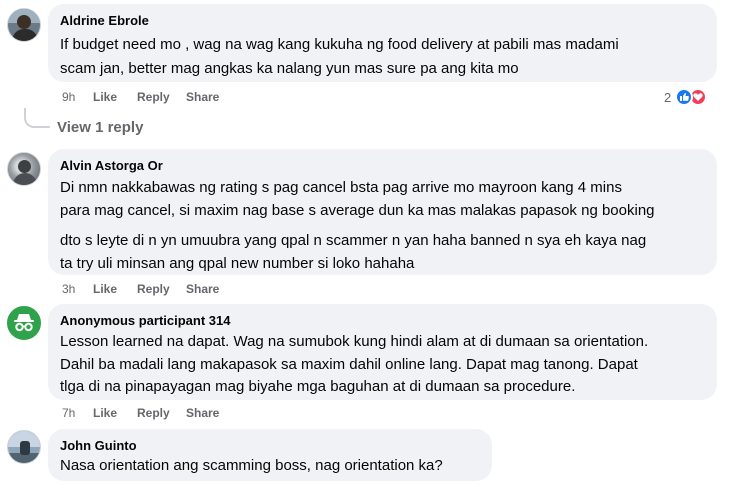 This screenshot has height=481, width=750. What do you see at coordinates (68, 289) in the screenshot?
I see `comment-timestamp: 3h` at bounding box center [68, 289].